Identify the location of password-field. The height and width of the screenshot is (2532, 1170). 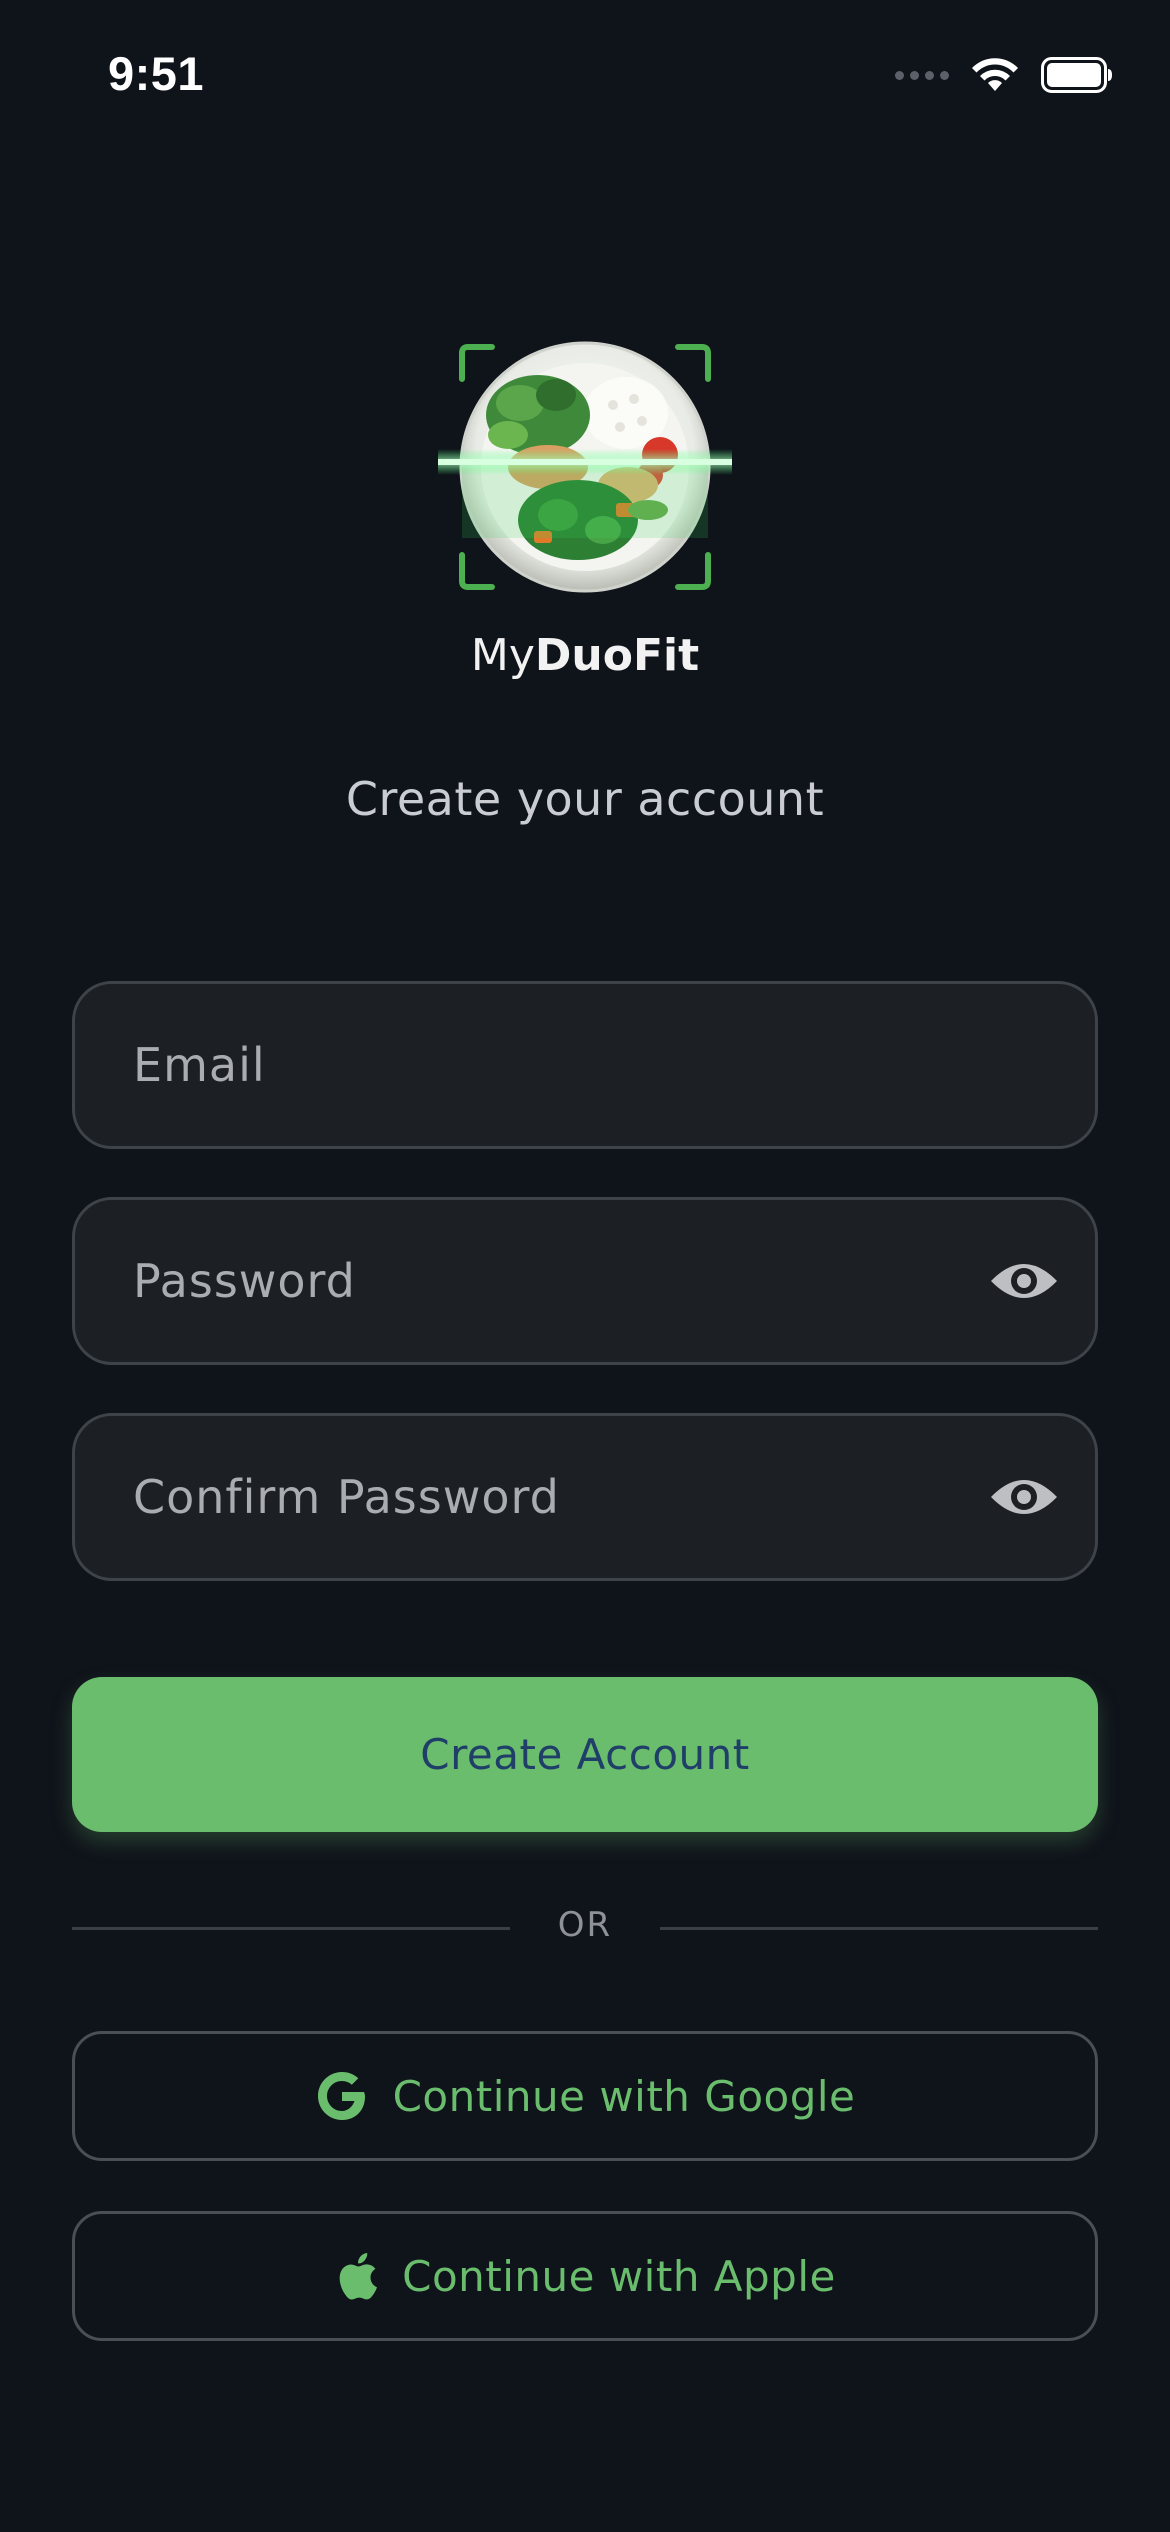
(543, 1281).